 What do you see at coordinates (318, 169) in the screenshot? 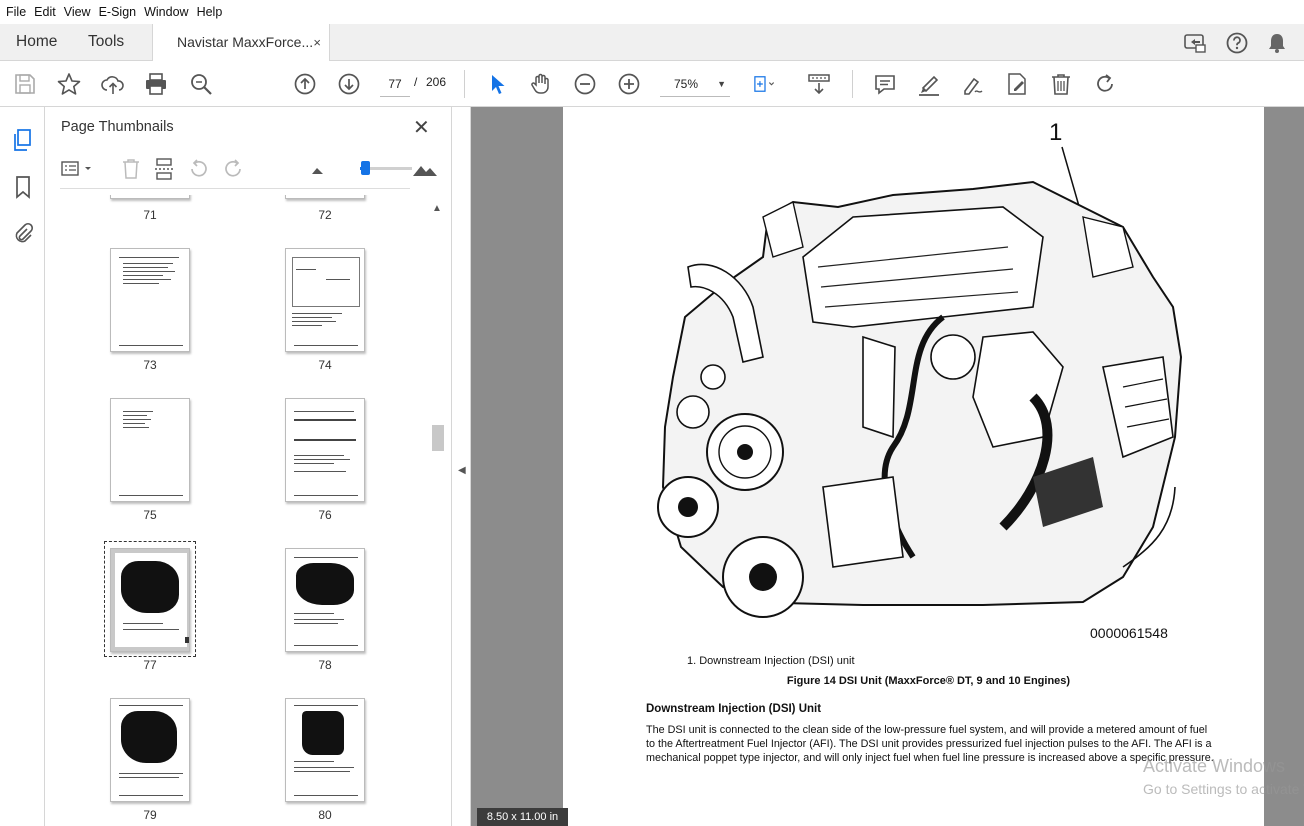
I see `small-thumbnails-icon` at bounding box center [318, 169].